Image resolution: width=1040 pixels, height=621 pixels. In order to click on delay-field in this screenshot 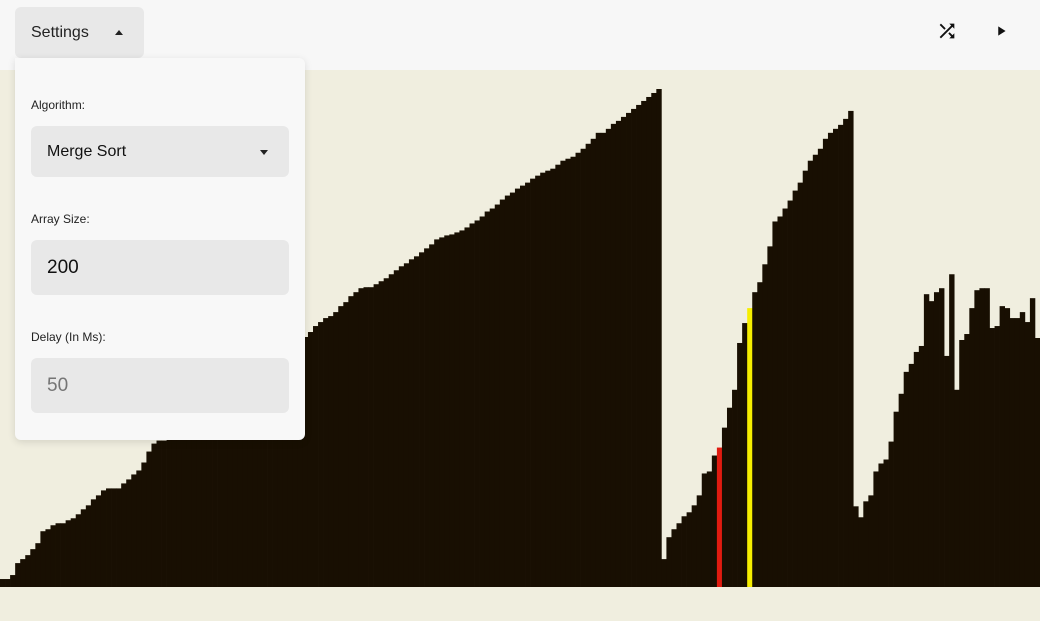, I will do `click(160, 385)`.